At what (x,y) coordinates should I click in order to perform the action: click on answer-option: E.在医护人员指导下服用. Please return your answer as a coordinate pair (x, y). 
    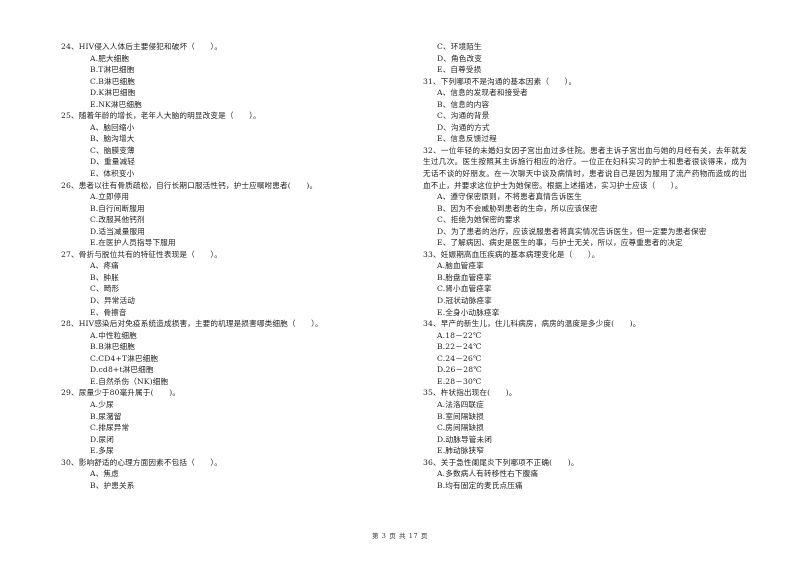
    Looking at the image, I should click on (133, 243).